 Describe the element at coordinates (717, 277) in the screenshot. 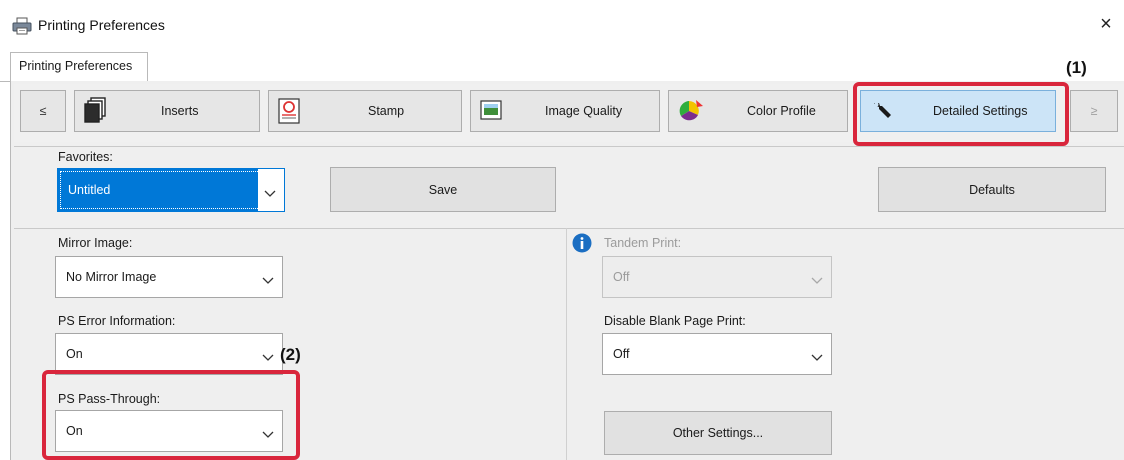

I see `tandem-print-select: Off` at that location.